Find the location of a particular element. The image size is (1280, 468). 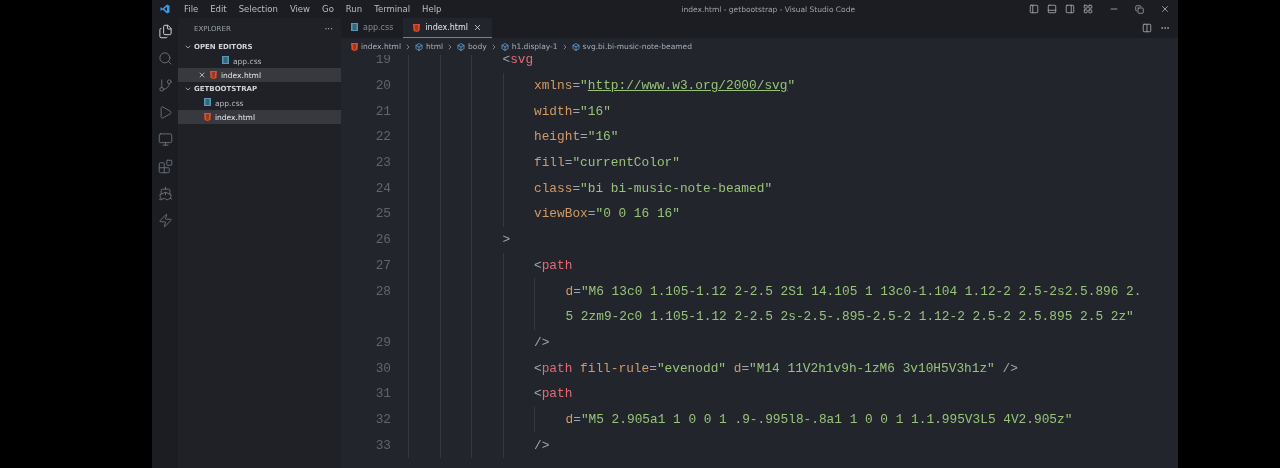

source-control-icon is located at coordinates (165, 85).